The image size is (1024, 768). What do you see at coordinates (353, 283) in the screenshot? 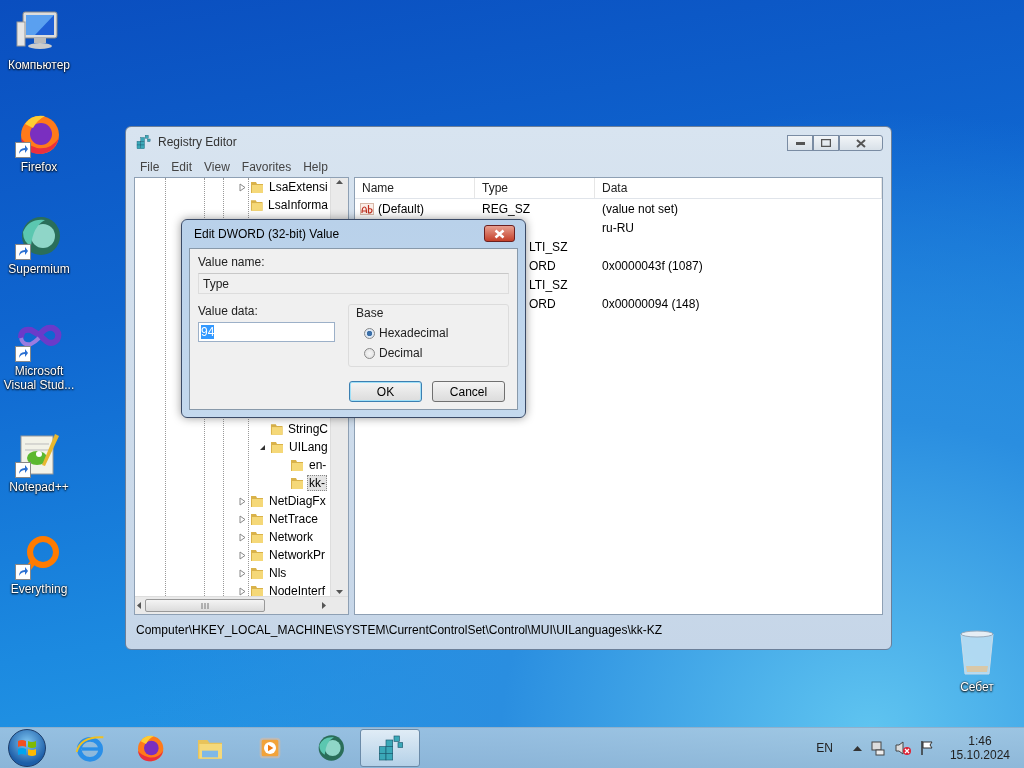
I see `value-name-field: Type` at bounding box center [353, 283].